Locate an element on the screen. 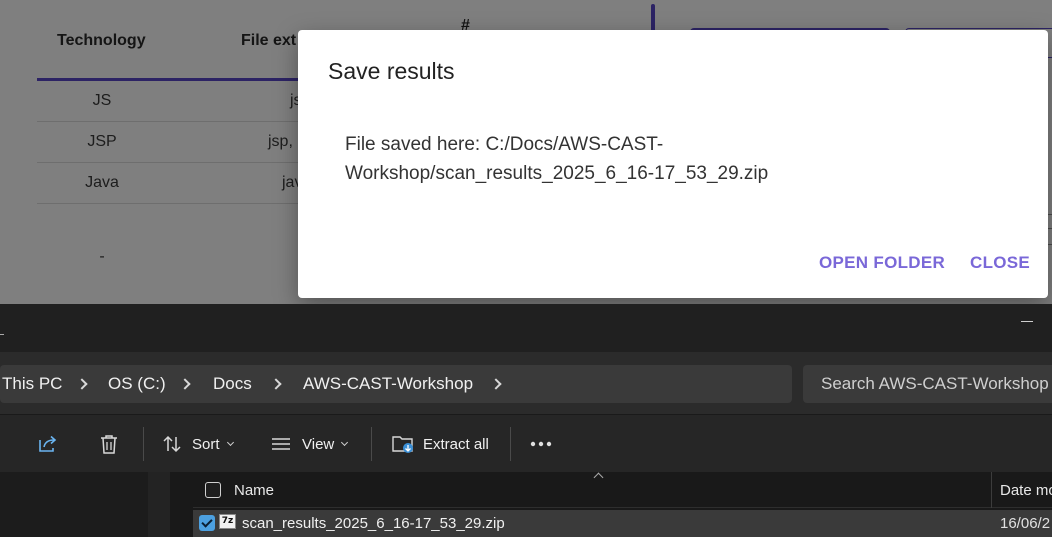 The width and height of the screenshot is (1052, 537). row-checkbox is located at coordinates (207, 523).